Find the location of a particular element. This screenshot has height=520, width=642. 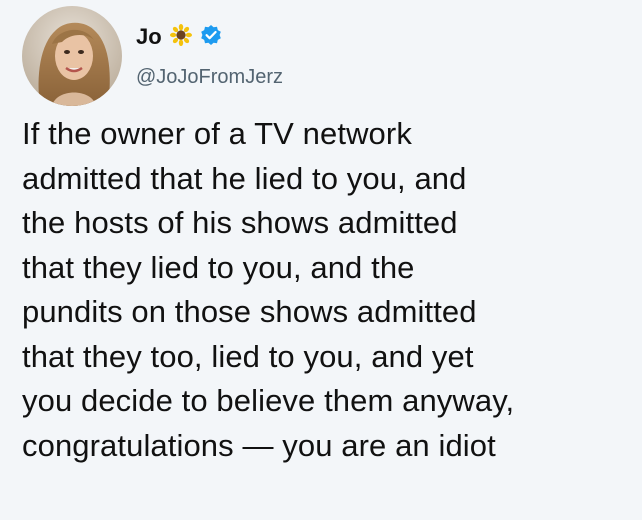

tweet-text-line: you decide to believe them anyway, is located at coordinates (268, 400).